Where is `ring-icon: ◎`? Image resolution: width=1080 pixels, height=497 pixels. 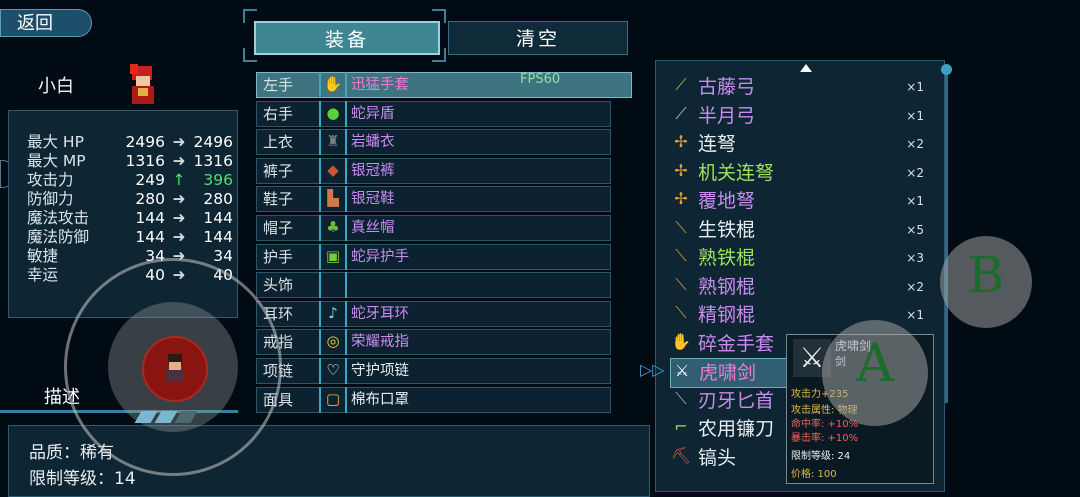 ring-icon: ◎ is located at coordinates (333, 342).